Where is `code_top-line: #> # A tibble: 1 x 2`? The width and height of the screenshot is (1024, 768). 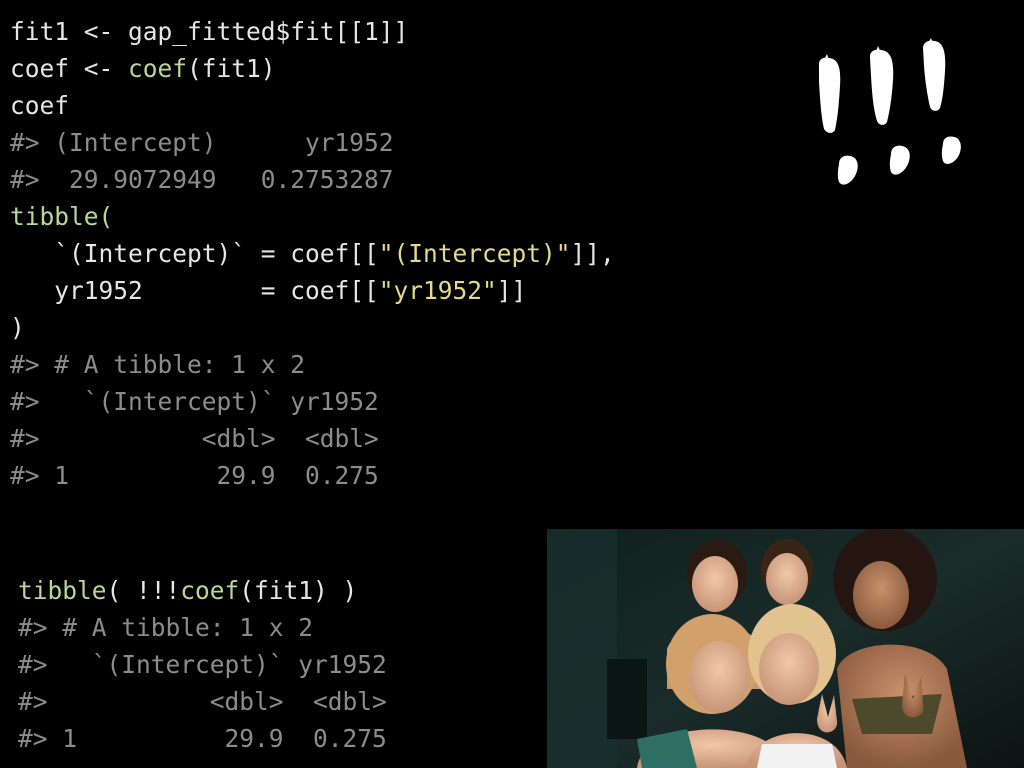
code_top-line: #> # A tibble: 1 x 2 is located at coordinates (312, 364).